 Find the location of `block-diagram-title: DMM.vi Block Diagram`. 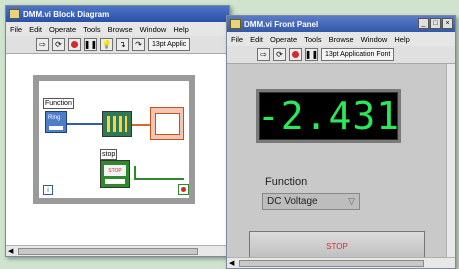

block-diagram-title: DMM.vi Block Diagram is located at coordinates (66, 14).